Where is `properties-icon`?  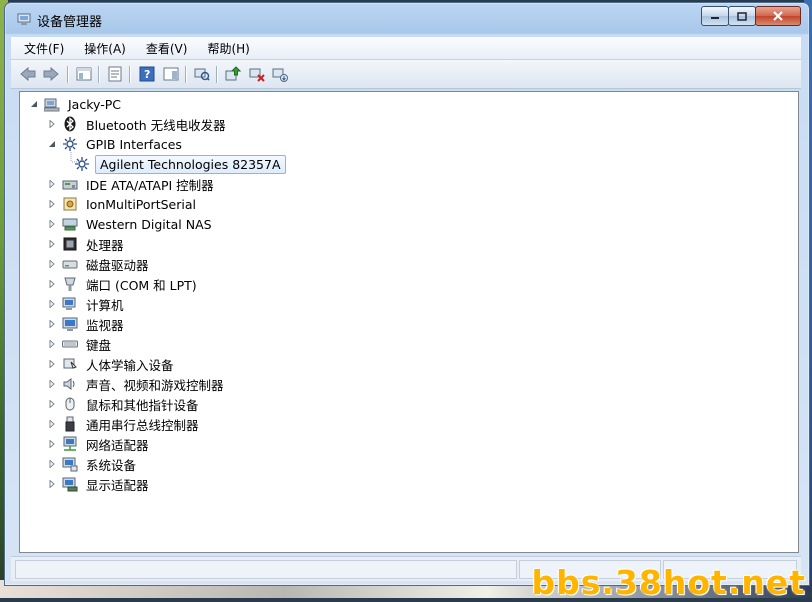 properties-icon is located at coordinates (115, 74).